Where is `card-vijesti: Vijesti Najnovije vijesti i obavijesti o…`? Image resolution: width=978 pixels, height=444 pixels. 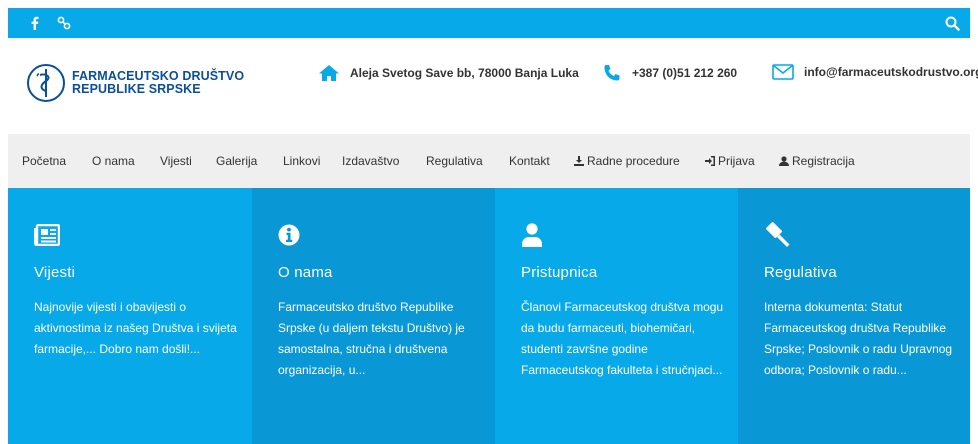
card-vijesti: Vijesti Najnovije vijesti i obavijesti o… is located at coordinates (130, 316).